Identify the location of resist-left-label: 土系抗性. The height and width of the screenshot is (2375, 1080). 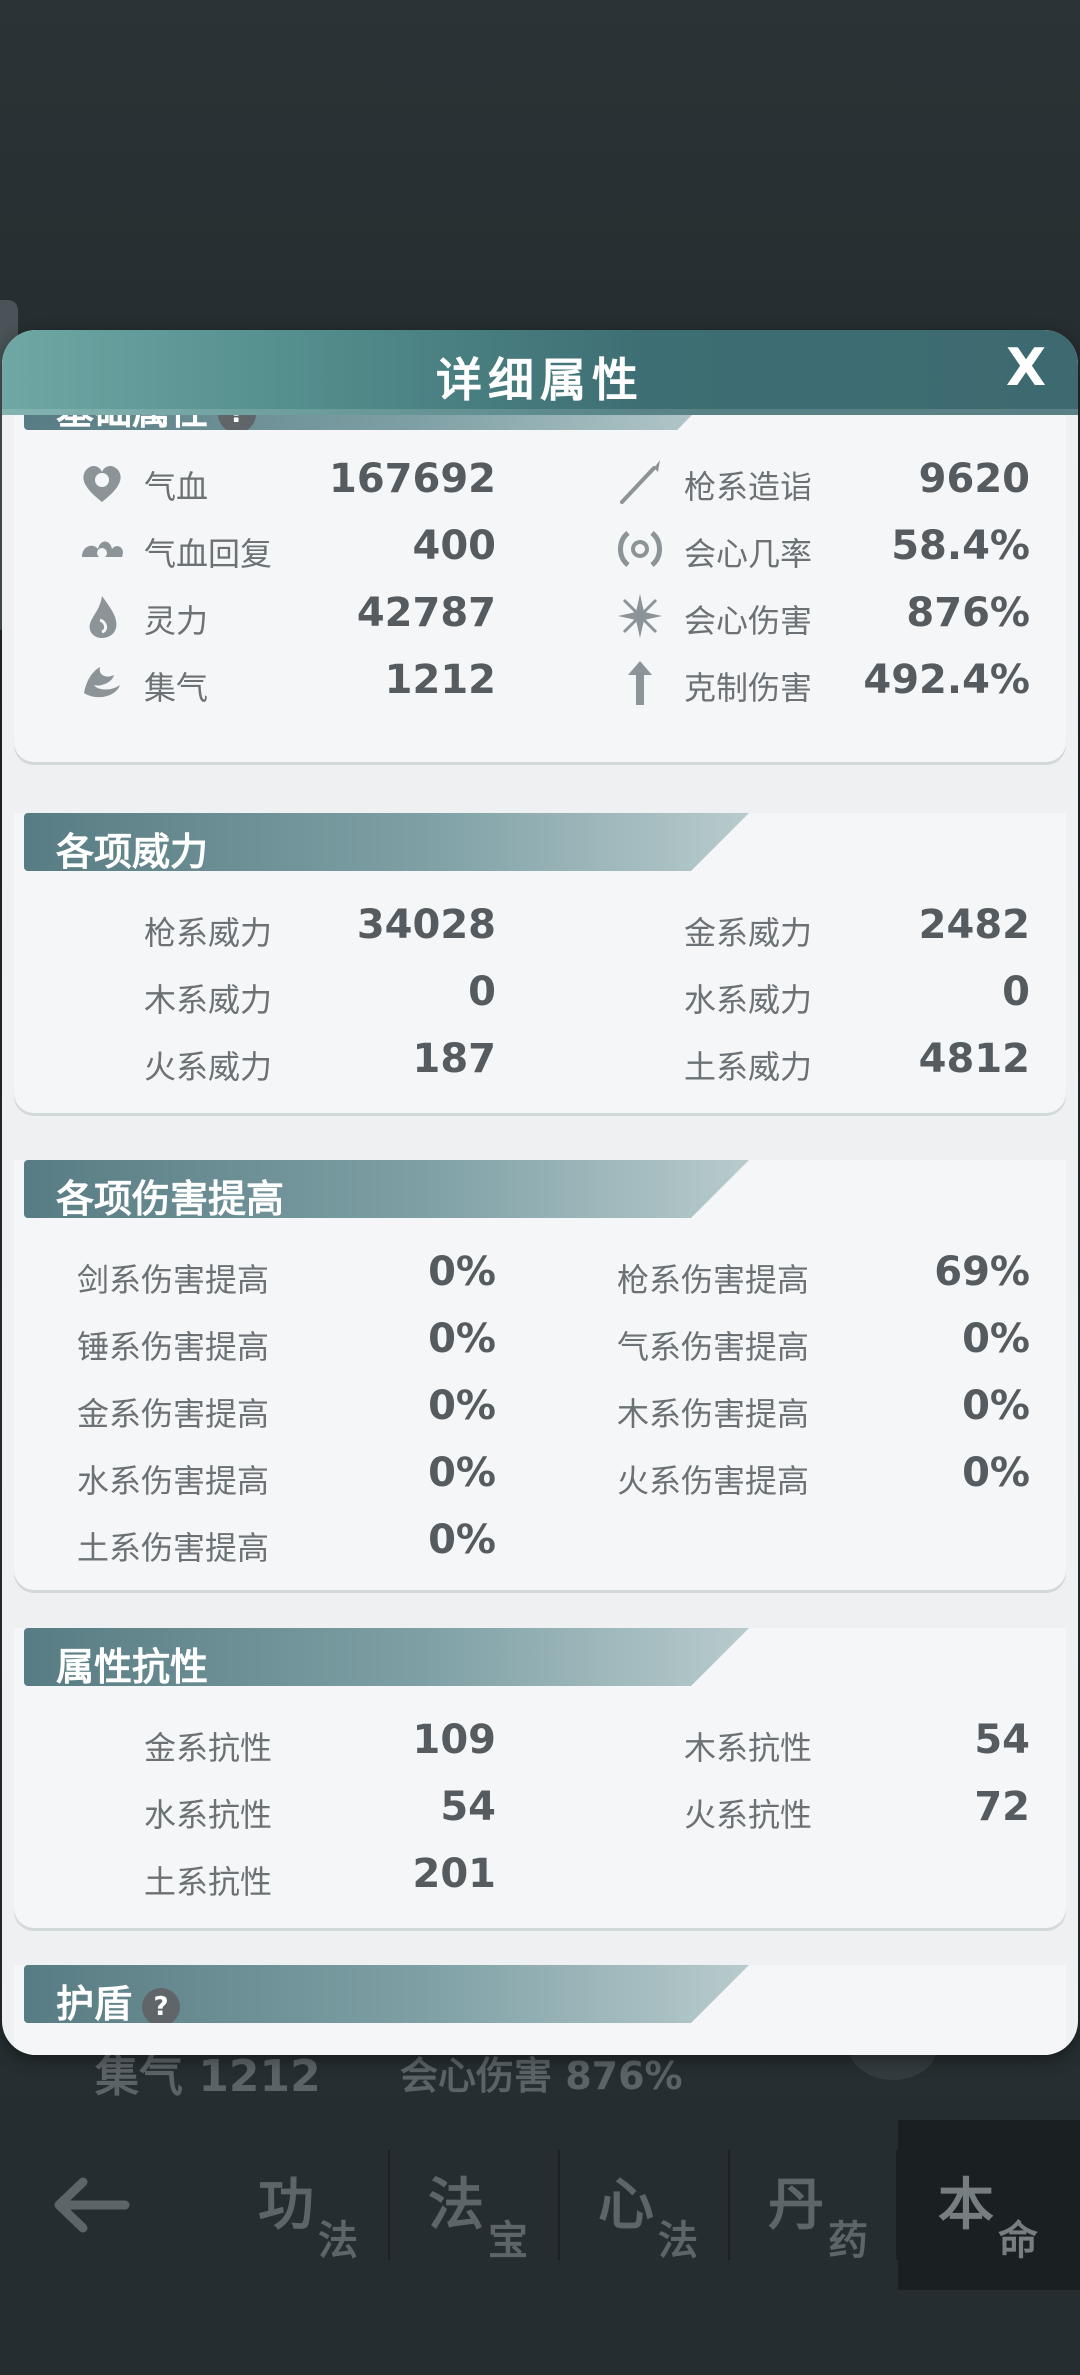
(208, 1882).